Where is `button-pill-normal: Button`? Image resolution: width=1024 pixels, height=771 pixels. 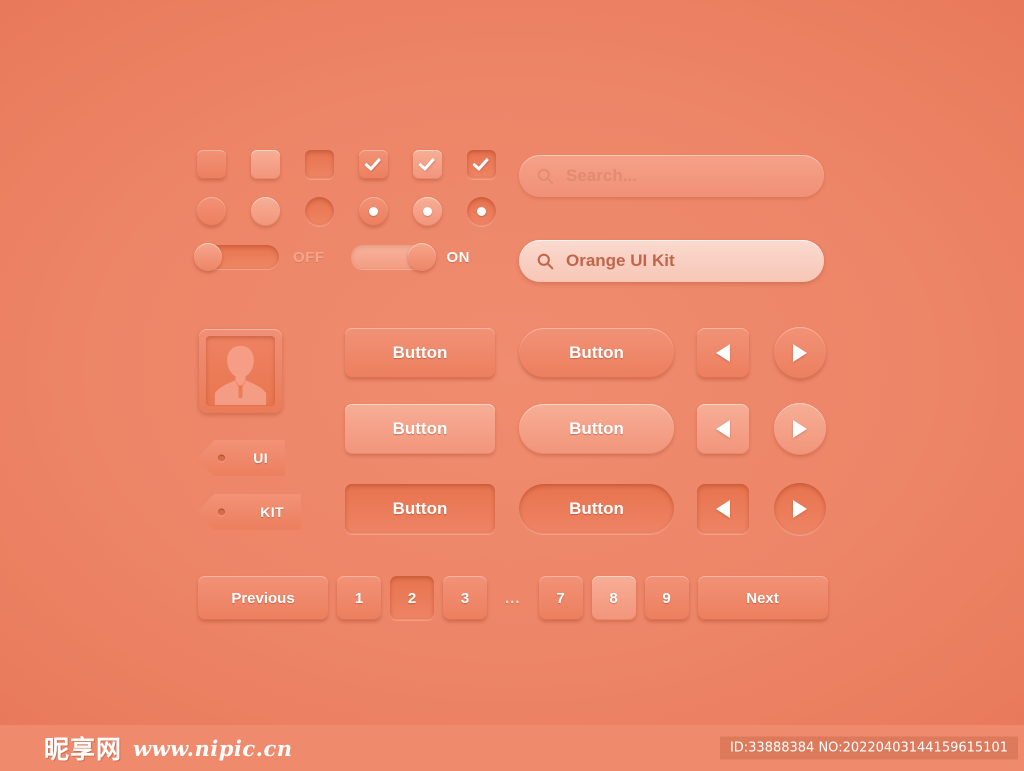 button-pill-normal: Button is located at coordinates (596, 353).